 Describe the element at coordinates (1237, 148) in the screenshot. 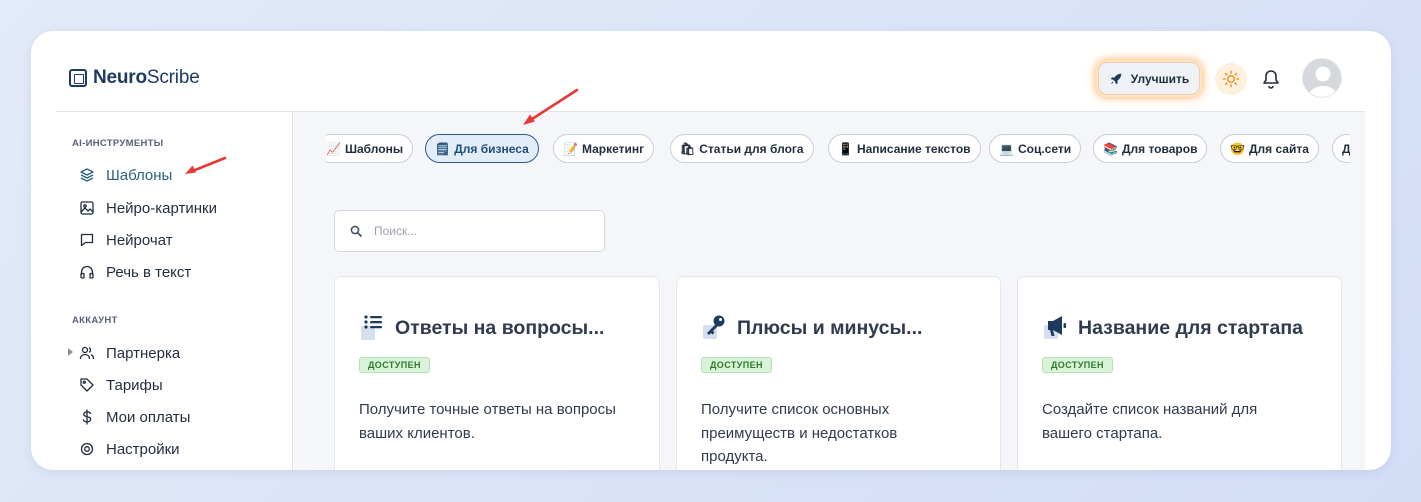

I see `nerd-face-icon: 🤓` at that location.